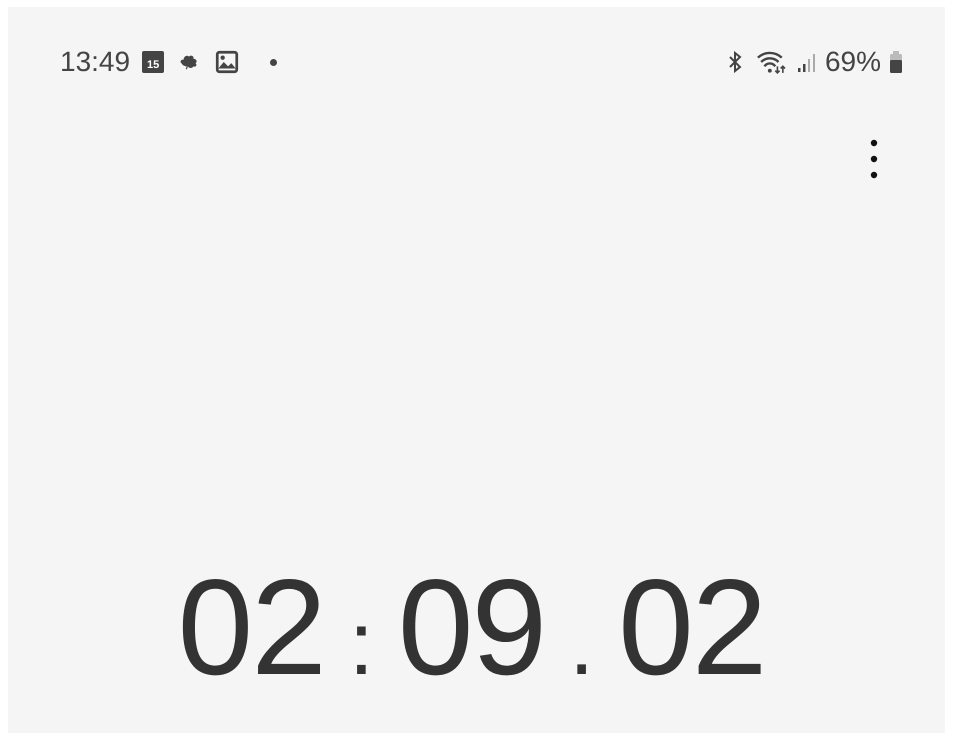  What do you see at coordinates (274, 62) in the screenshot?
I see `notification-dot-icon` at bounding box center [274, 62].